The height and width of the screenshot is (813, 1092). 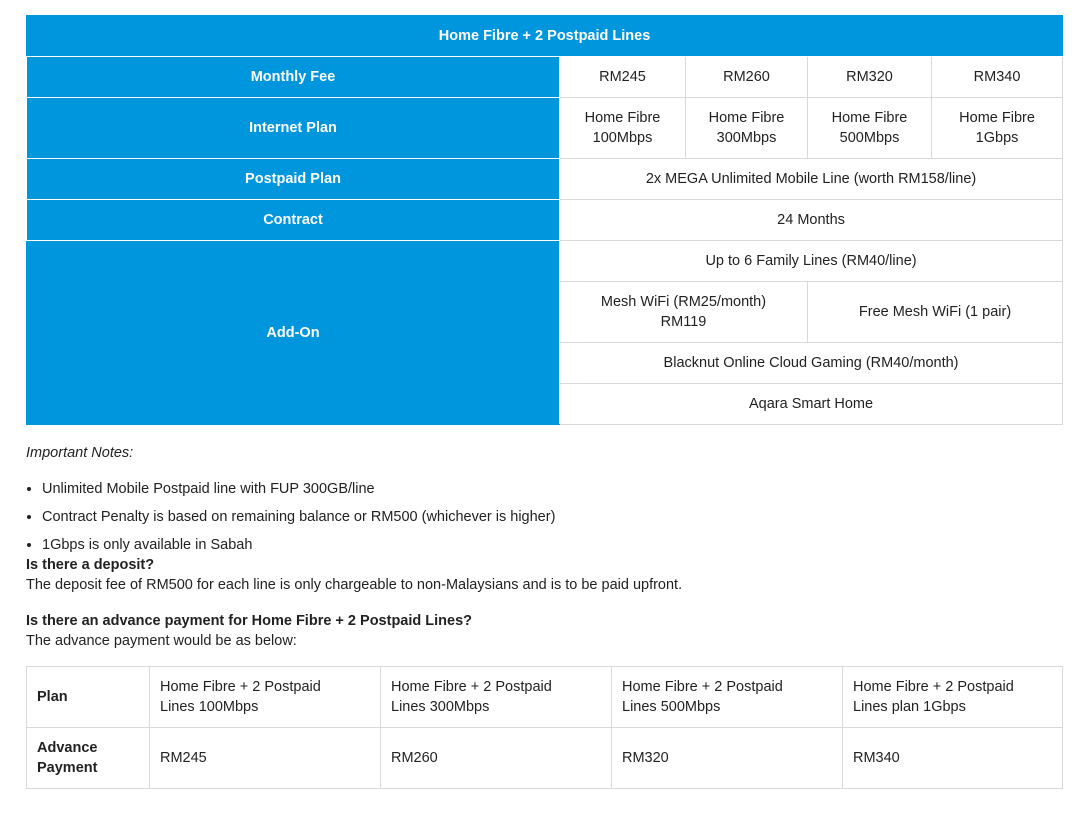 What do you see at coordinates (88, 697) in the screenshot?
I see `advance-plan-label: Plan` at bounding box center [88, 697].